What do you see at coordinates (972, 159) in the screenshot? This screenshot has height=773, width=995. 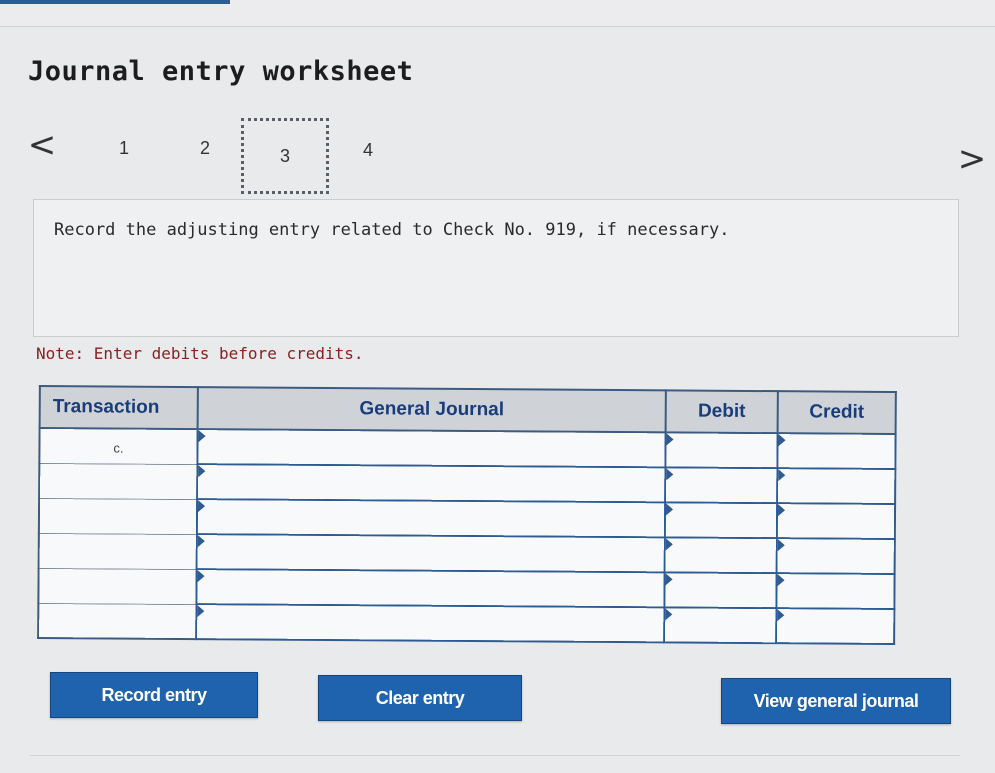 I see `chevron-right-icon: >` at bounding box center [972, 159].